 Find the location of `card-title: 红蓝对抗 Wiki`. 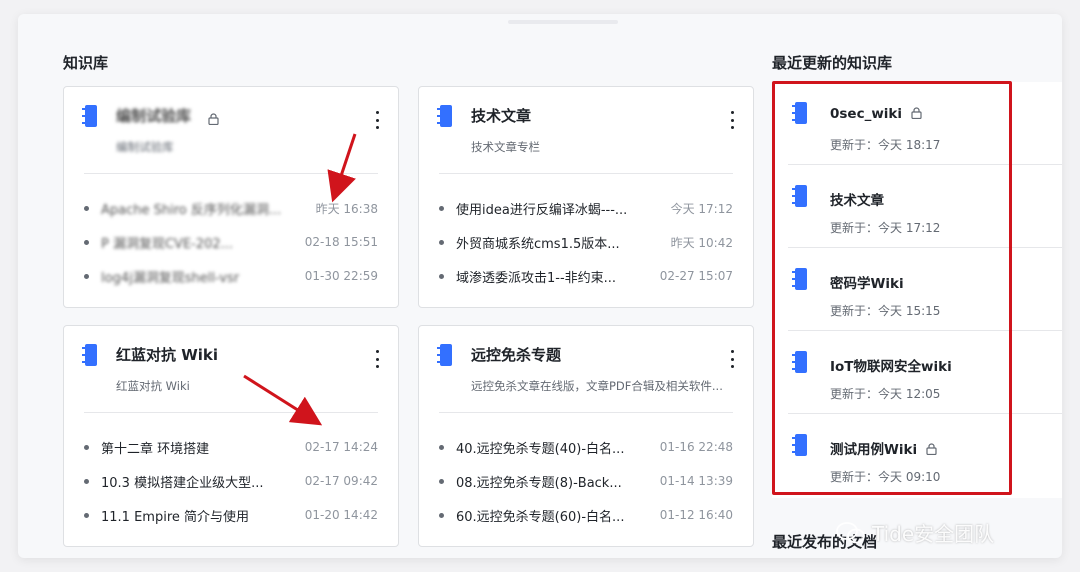

card-title: 红蓝对抗 Wiki is located at coordinates (167, 354).